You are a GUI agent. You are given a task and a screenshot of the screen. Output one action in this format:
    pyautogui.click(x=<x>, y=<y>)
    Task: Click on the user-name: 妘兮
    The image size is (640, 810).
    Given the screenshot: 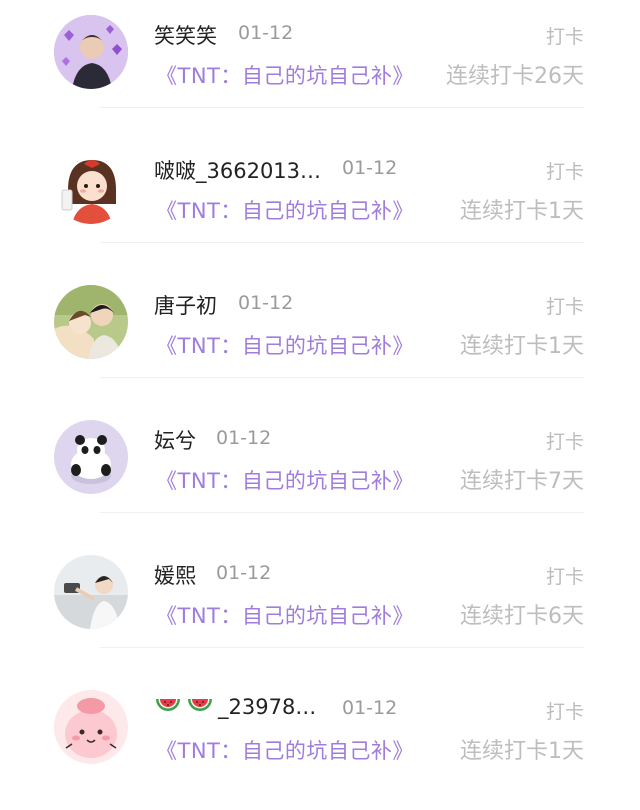 What is the action you would take?
    pyautogui.click(x=175, y=440)
    